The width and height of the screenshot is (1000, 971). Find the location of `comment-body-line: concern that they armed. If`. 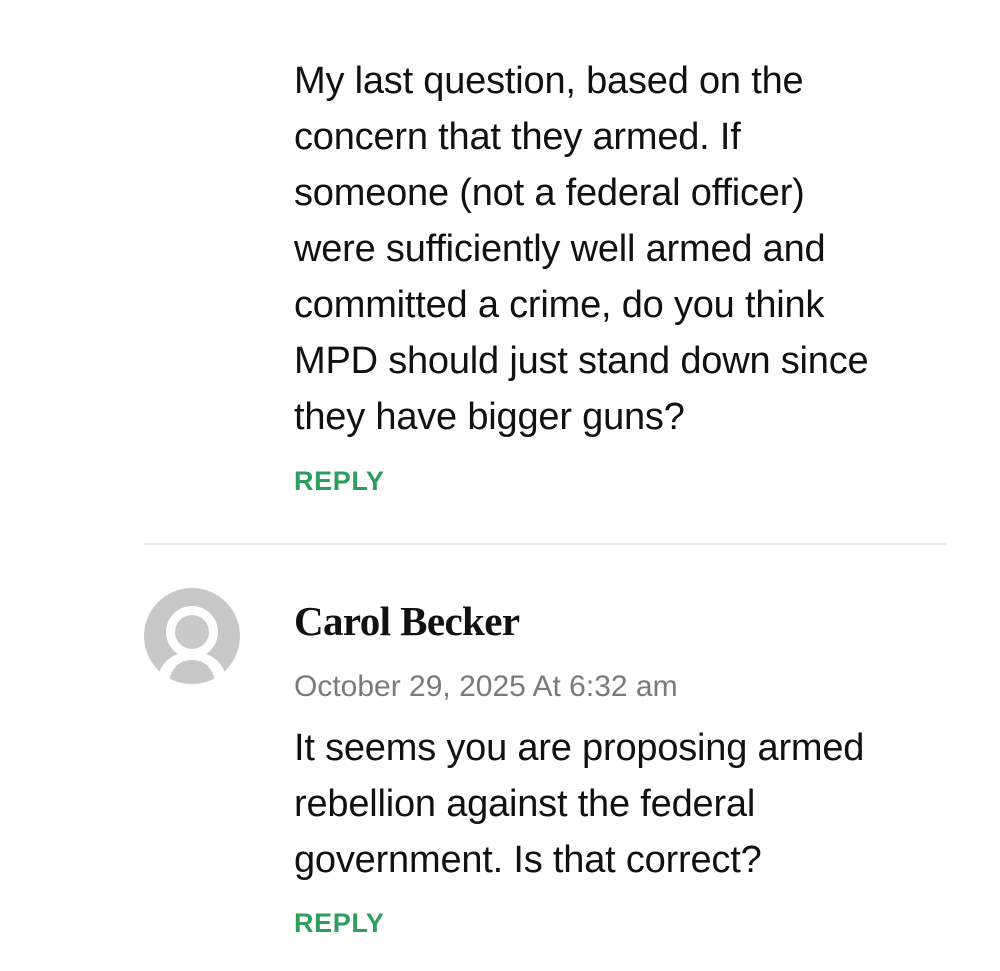

comment-body-line: concern that they armed. If is located at coordinates (517, 137).